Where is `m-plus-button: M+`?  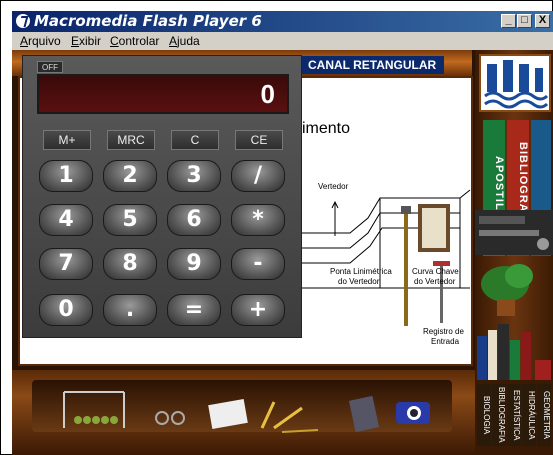 m-plus-button: M+ is located at coordinates (67, 140).